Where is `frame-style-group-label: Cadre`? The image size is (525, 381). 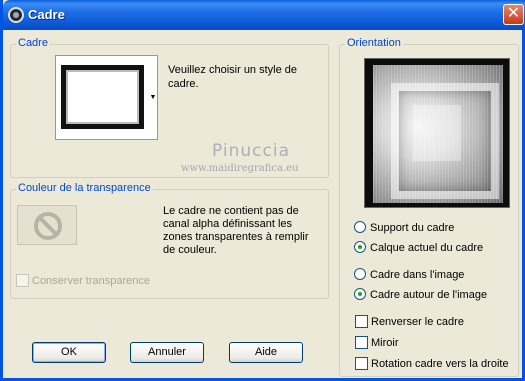
frame-style-group-label: Cadre is located at coordinates (33, 43).